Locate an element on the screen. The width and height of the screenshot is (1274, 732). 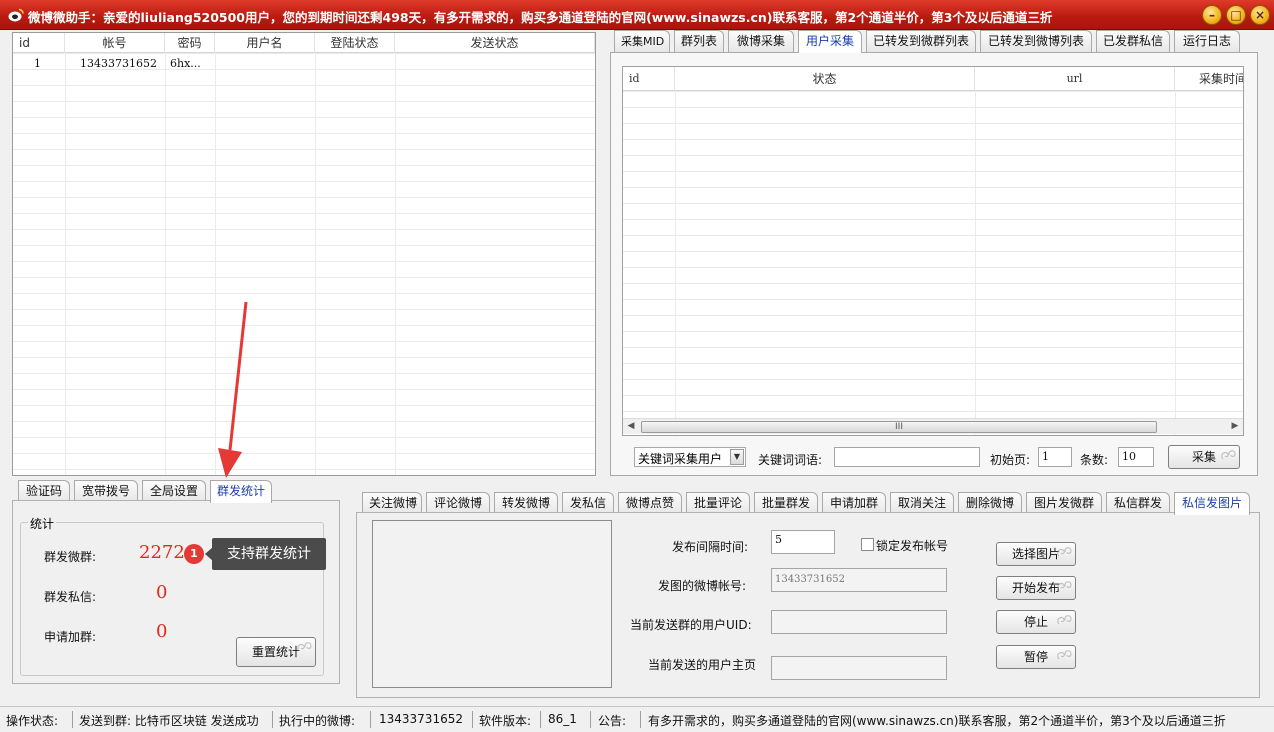
tab-forwarded-weibo: 已转发到微博列表 is located at coordinates (1036, 41).